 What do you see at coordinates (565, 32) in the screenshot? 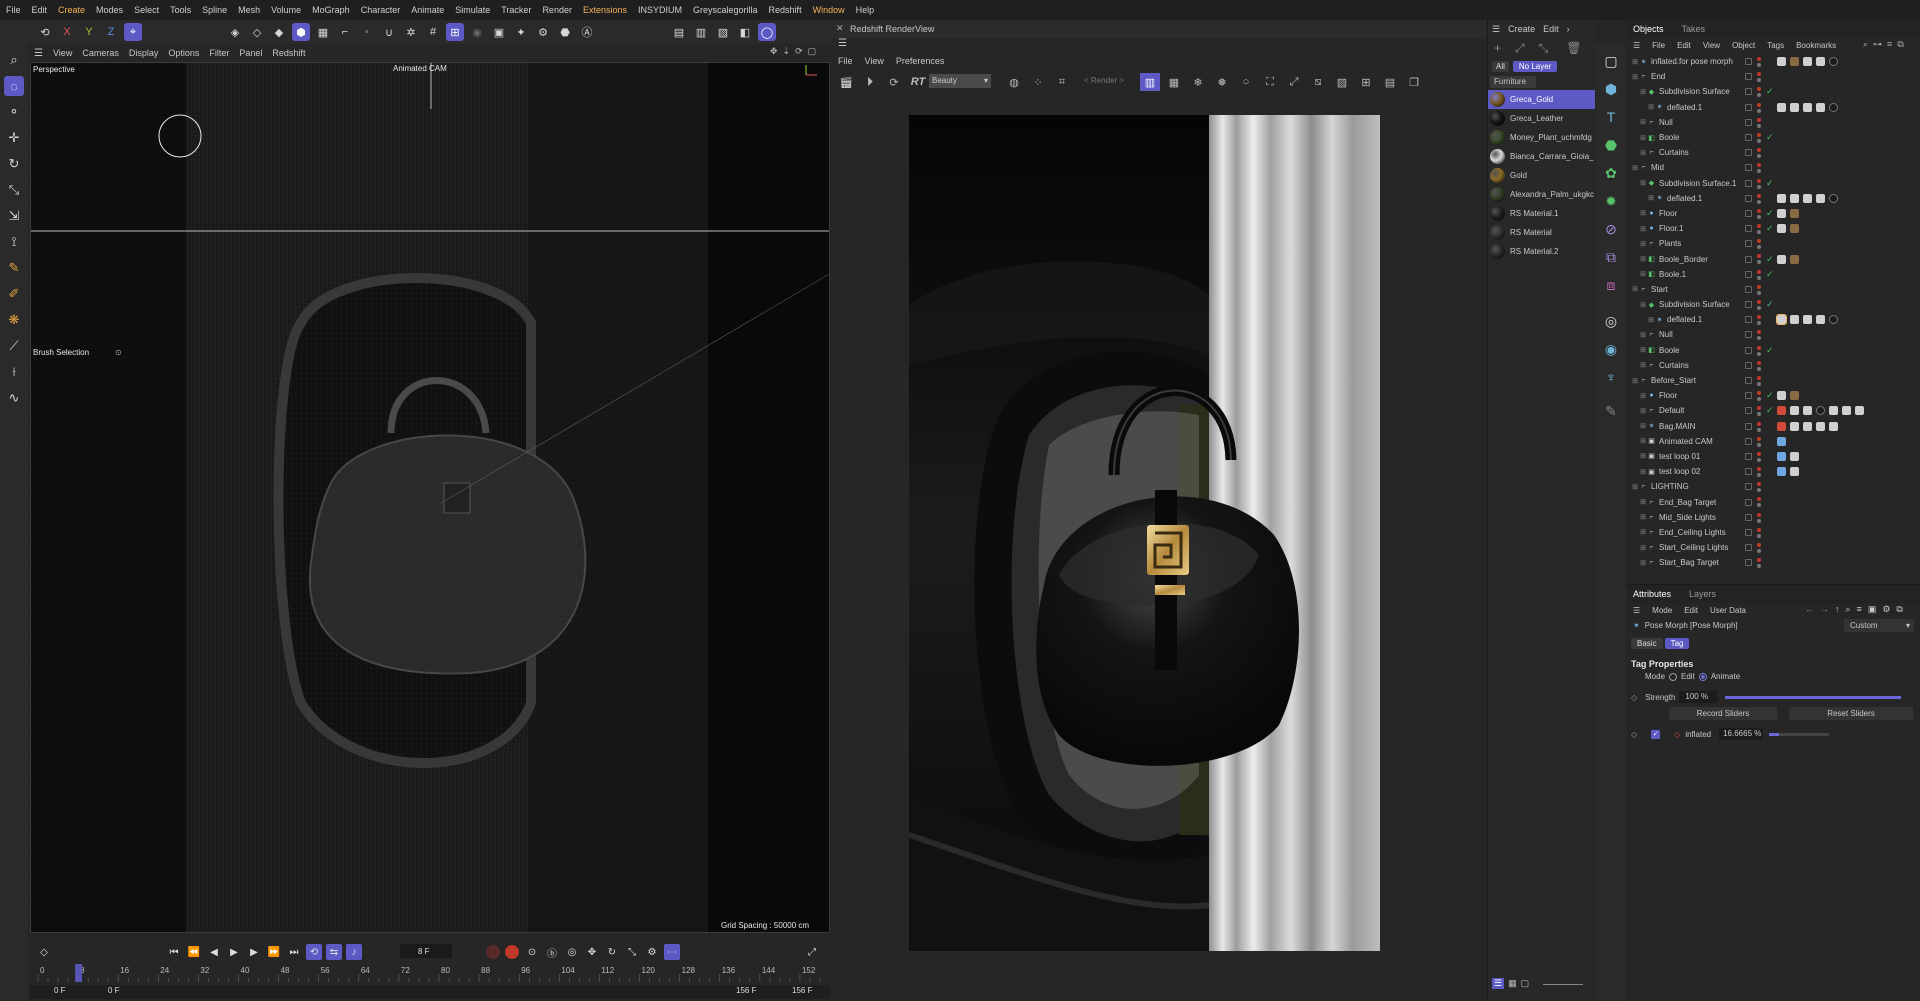
I see `material-icon: ⬣` at bounding box center [565, 32].